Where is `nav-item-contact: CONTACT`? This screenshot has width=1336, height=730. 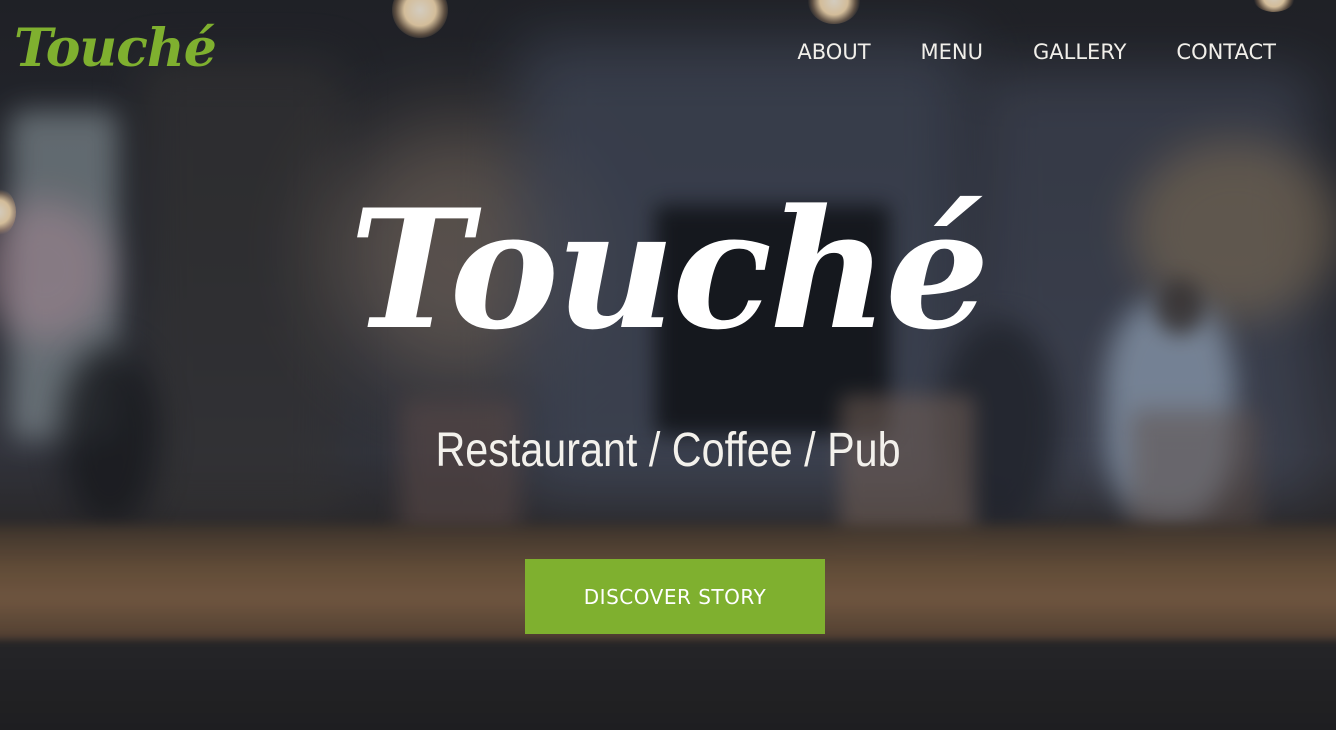 nav-item-contact: CONTACT is located at coordinates (1226, 52).